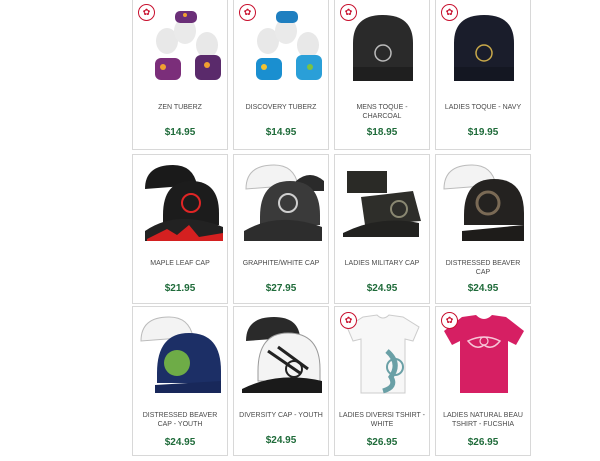  What do you see at coordinates (180, 263) in the screenshot?
I see `product-name: MAPLE LEAF CAP` at bounding box center [180, 263].